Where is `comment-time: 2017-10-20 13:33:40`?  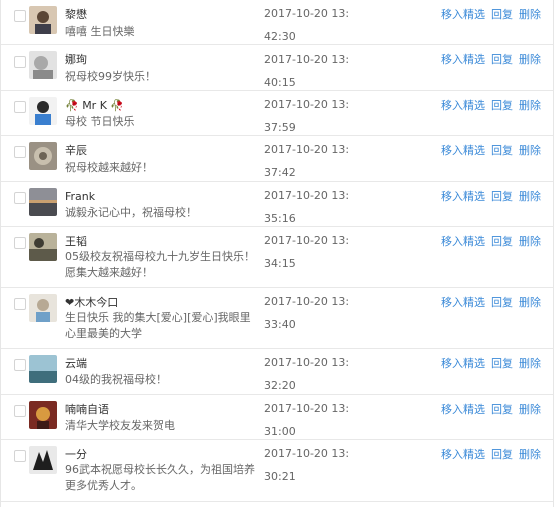
comment-time: 2017-10-20 13:33:40 is located at coordinates (307, 313).